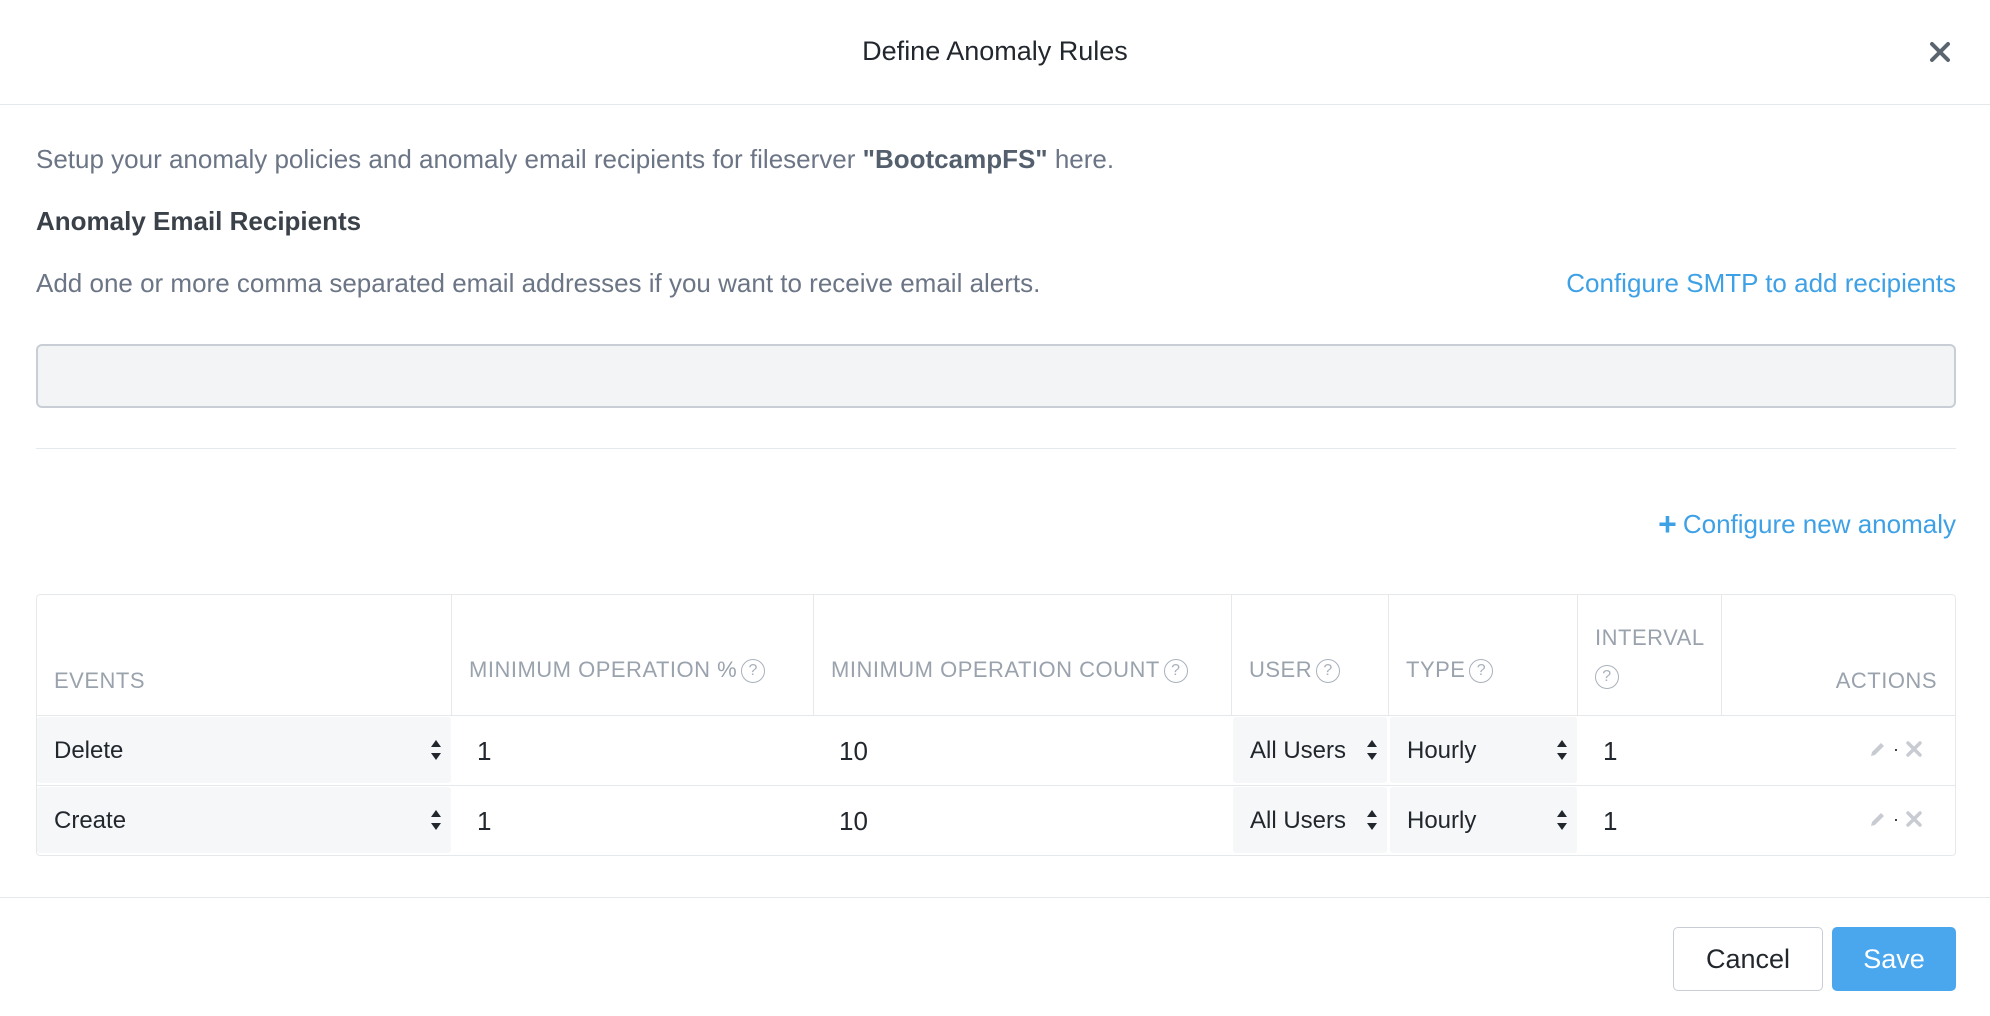 The height and width of the screenshot is (1016, 1990). What do you see at coordinates (1281, 669) in the screenshot?
I see `user-column-label: USER` at bounding box center [1281, 669].